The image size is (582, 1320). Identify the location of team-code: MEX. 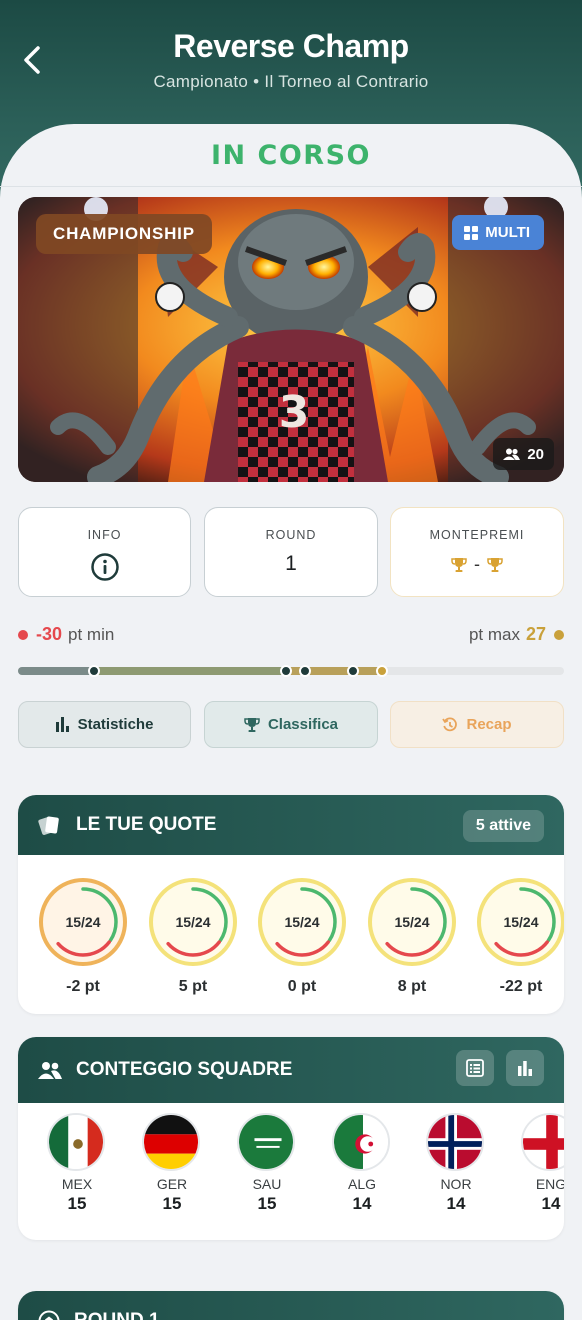
(77, 1184).